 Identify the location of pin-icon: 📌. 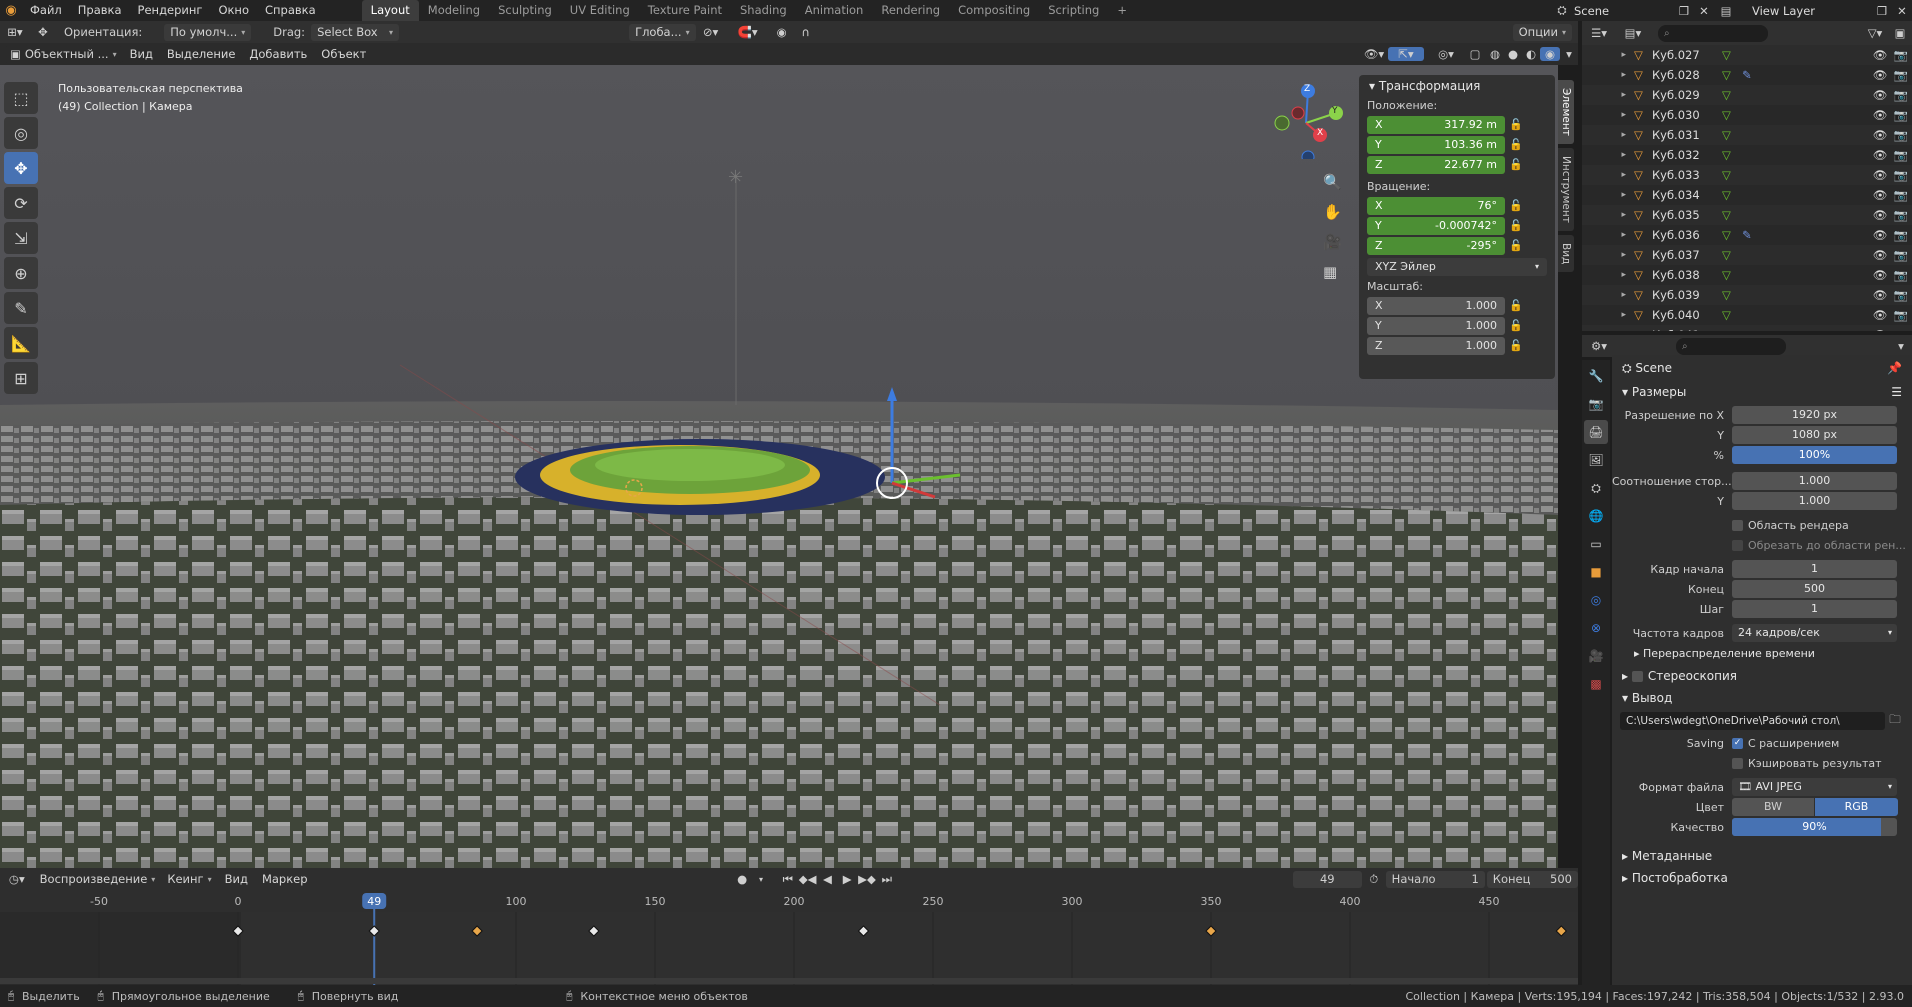
(1894, 368).